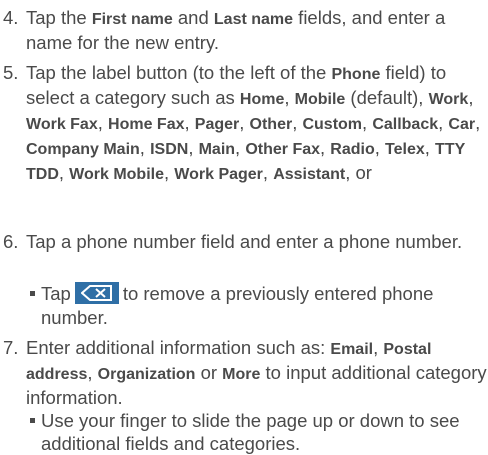 The width and height of the screenshot is (488, 455). What do you see at coordinates (11, 72) in the screenshot?
I see `step-number: 5.` at bounding box center [11, 72].